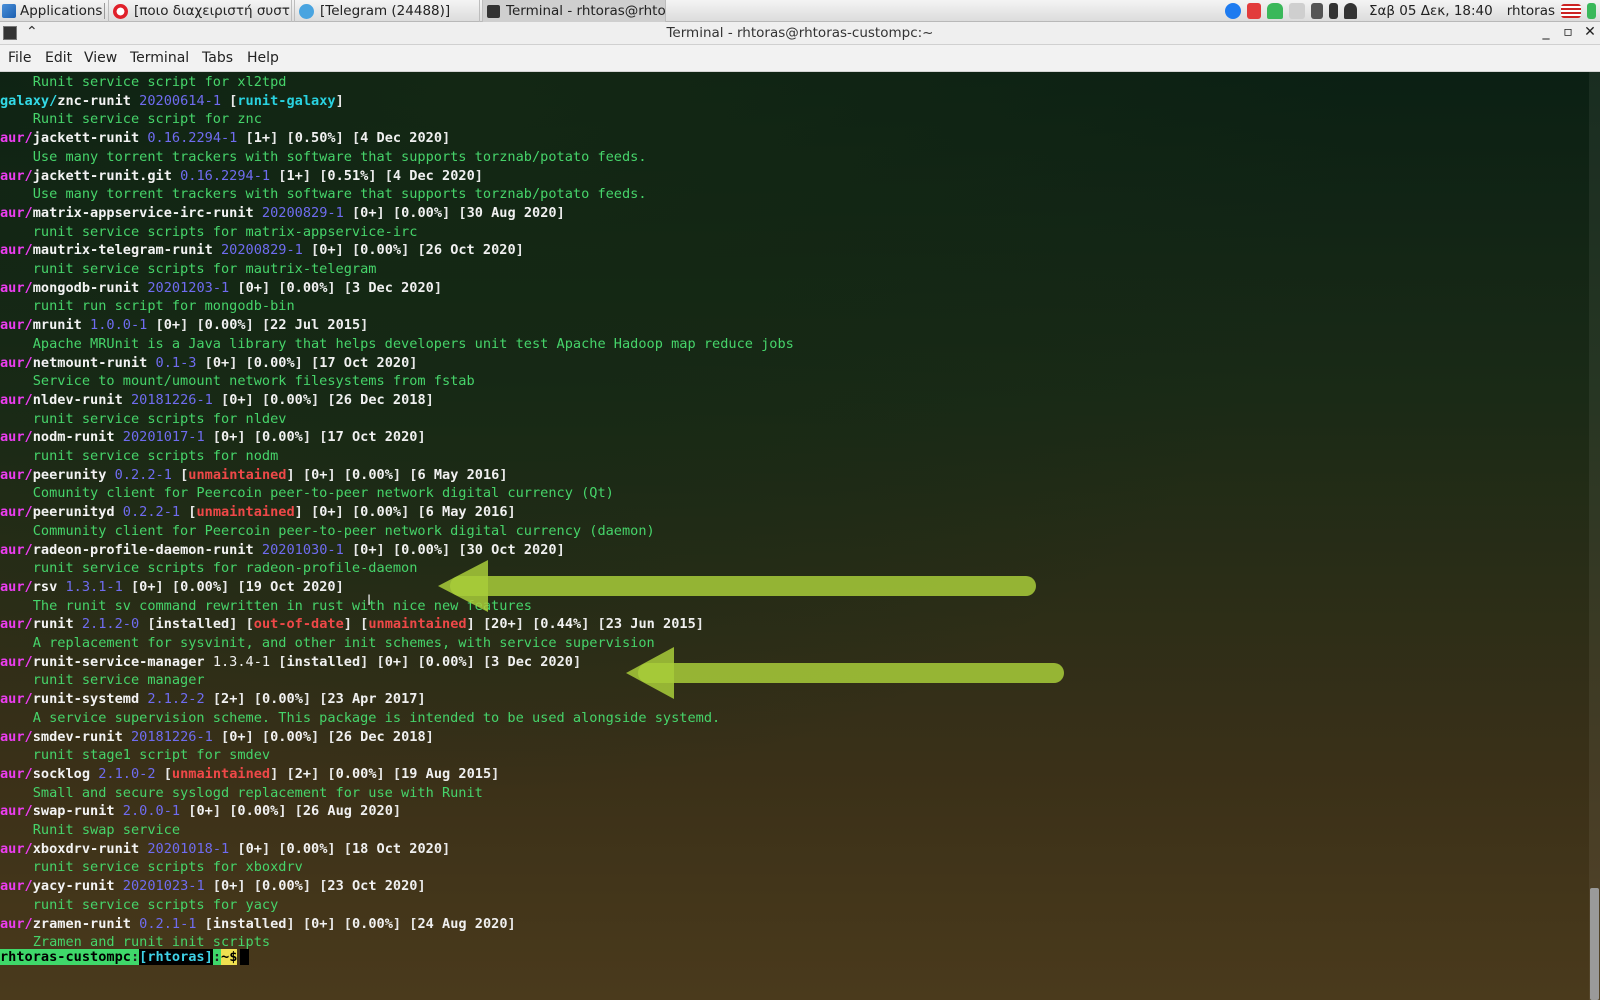 The width and height of the screenshot is (1600, 1000). What do you see at coordinates (159, 58) in the screenshot?
I see `menu-terminal: Terminal` at bounding box center [159, 58].